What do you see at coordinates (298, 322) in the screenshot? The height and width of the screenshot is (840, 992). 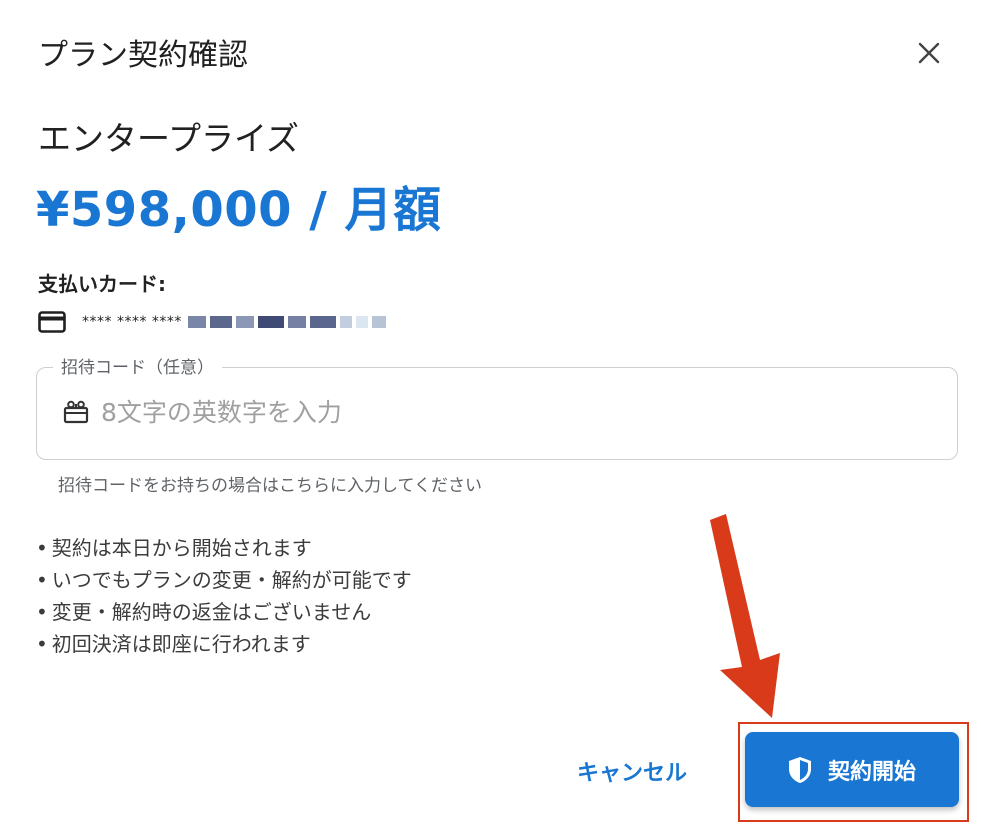 I see `card-number-redacted` at bounding box center [298, 322].